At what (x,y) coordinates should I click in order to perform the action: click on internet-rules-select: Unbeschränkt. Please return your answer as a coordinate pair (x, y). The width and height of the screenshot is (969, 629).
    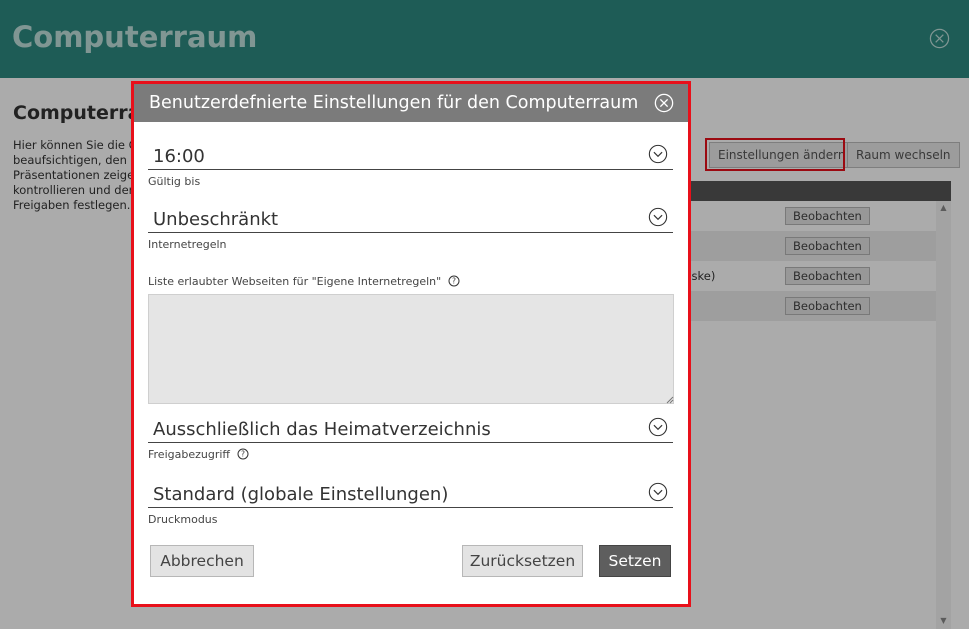
    Looking at the image, I should click on (410, 220).